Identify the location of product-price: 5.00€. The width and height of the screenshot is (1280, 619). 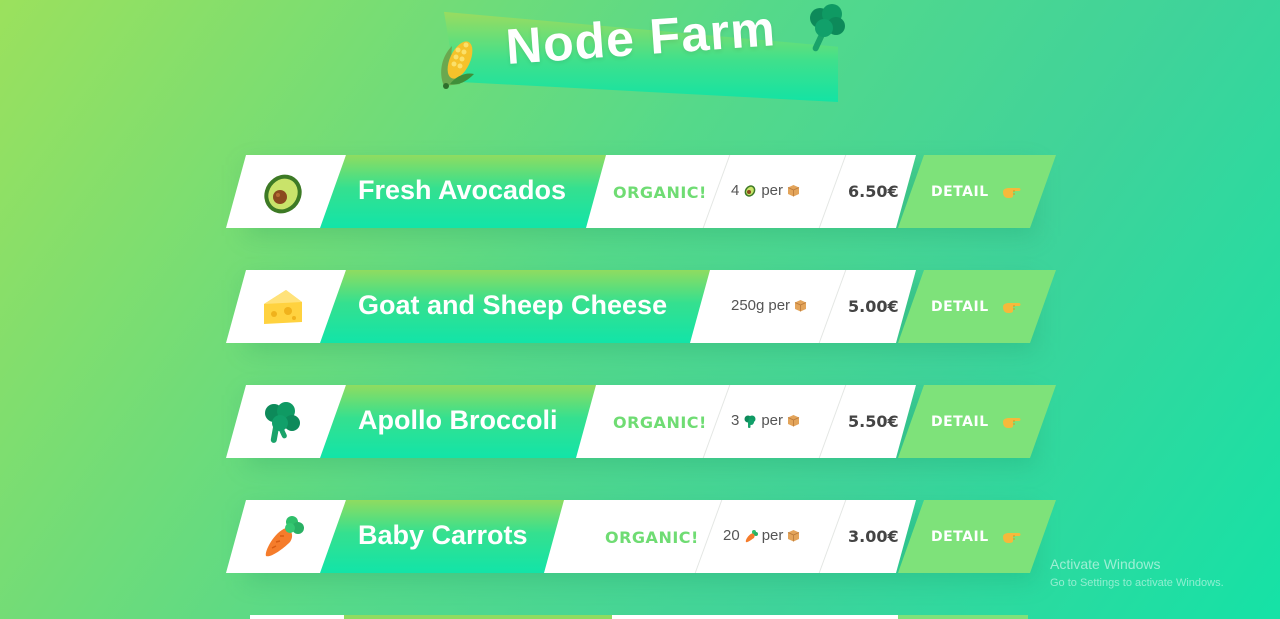
(873, 306).